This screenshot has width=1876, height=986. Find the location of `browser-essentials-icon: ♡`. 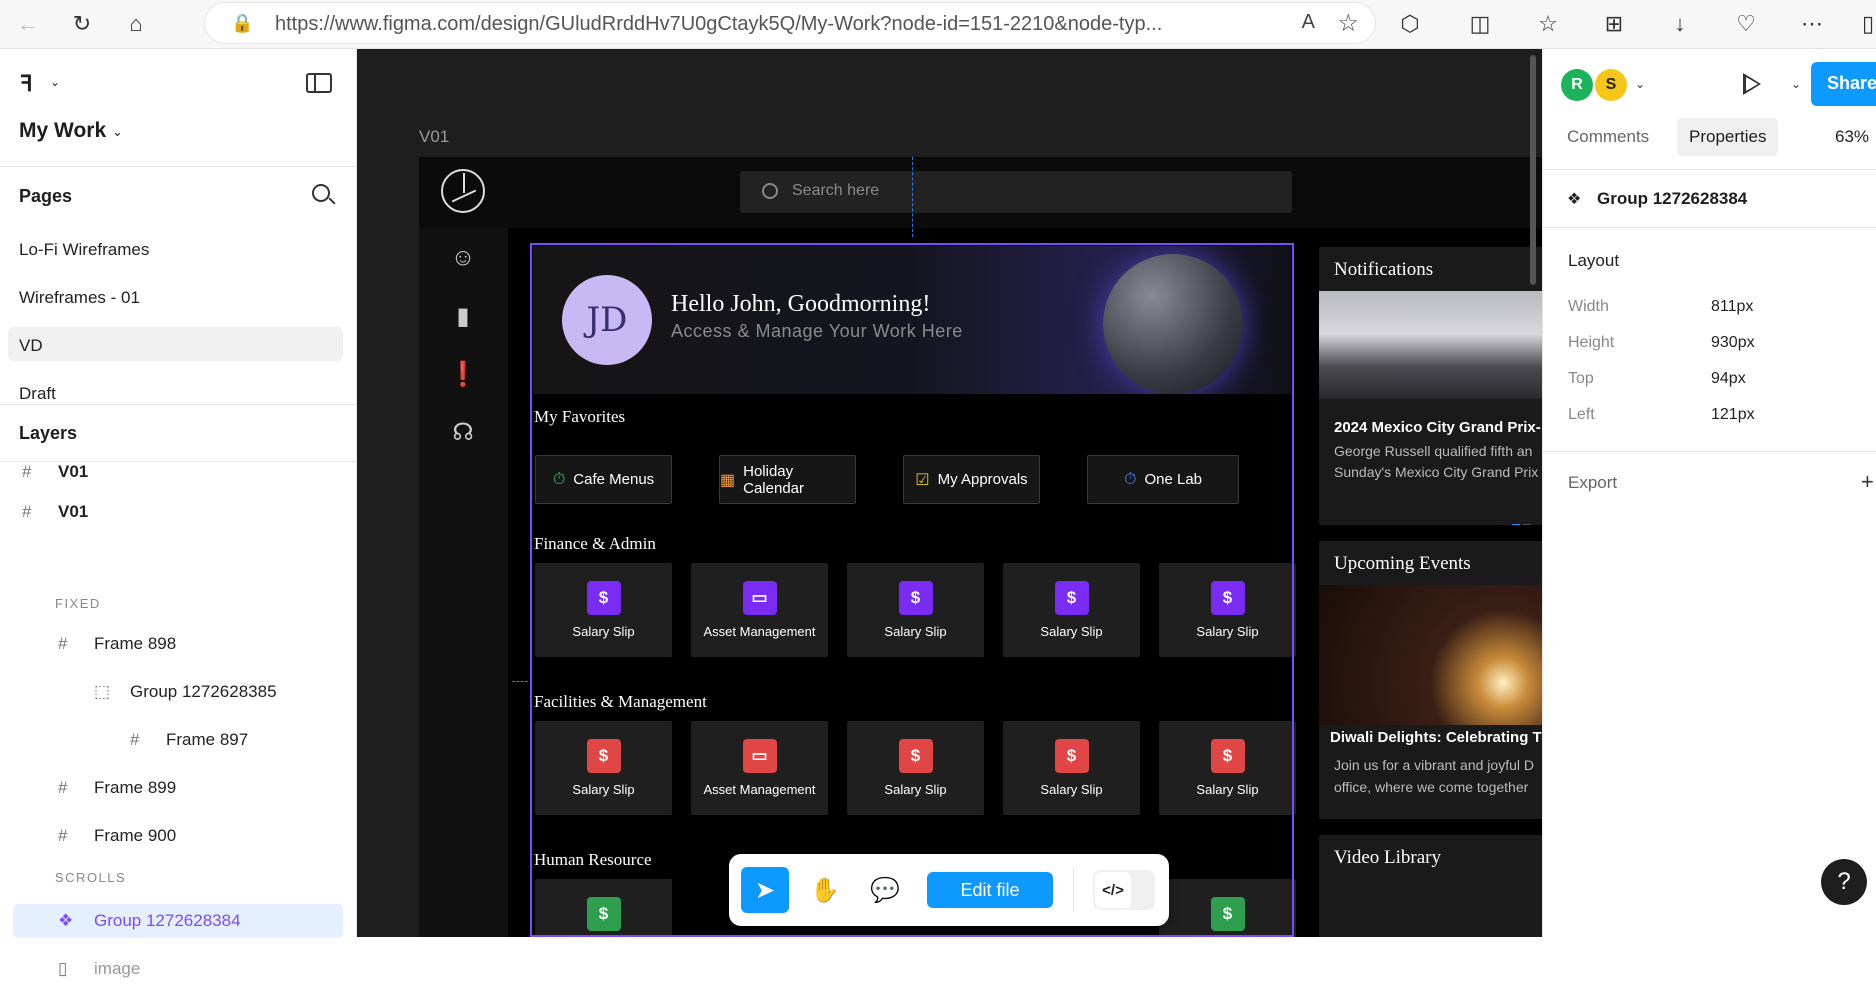

browser-essentials-icon: ♡ is located at coordinates (1746, 24).